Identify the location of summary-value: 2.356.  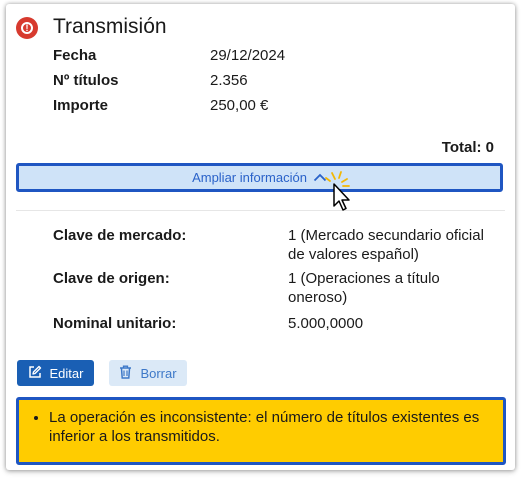
(229, 80).